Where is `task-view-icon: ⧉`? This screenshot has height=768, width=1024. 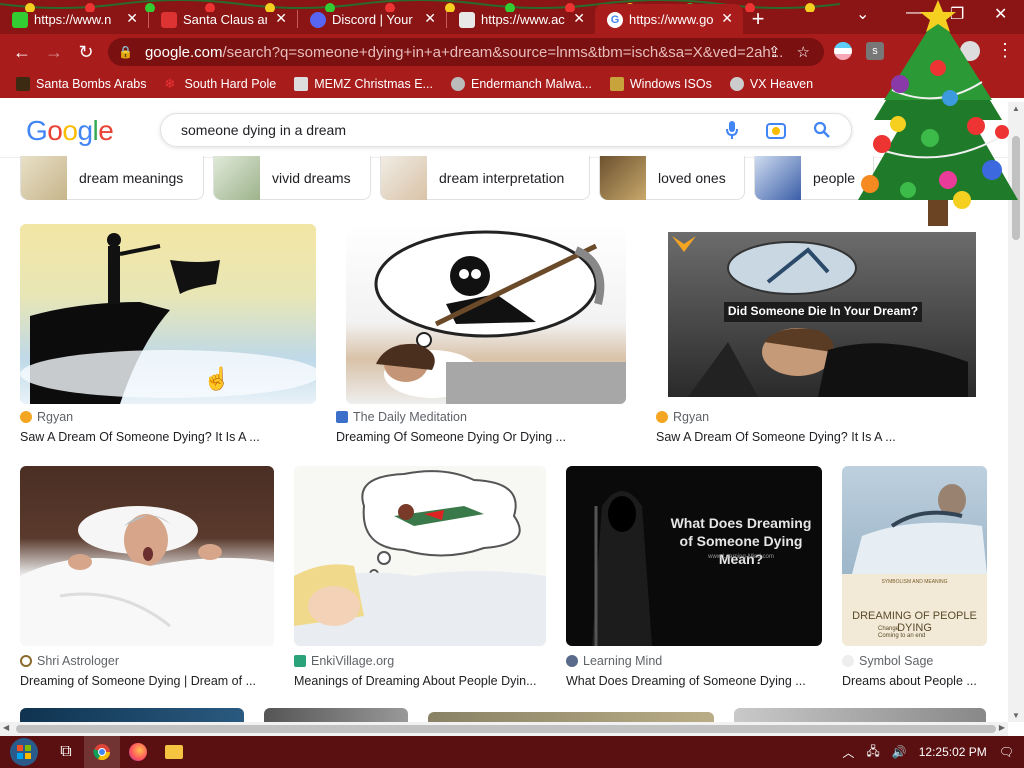 task-view-icon: ⧉ is located at coordinates (66, 752).